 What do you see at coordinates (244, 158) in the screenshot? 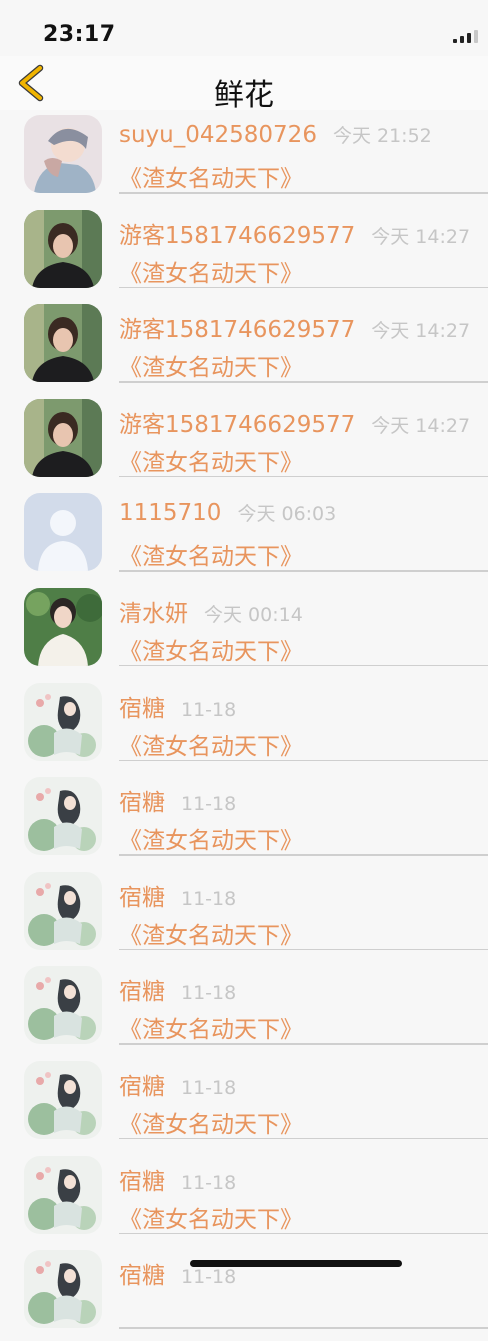
I see `list-item: suyu_042580726 今天 21:52 《渣女名动天下》` at bounding box center [244, 158].